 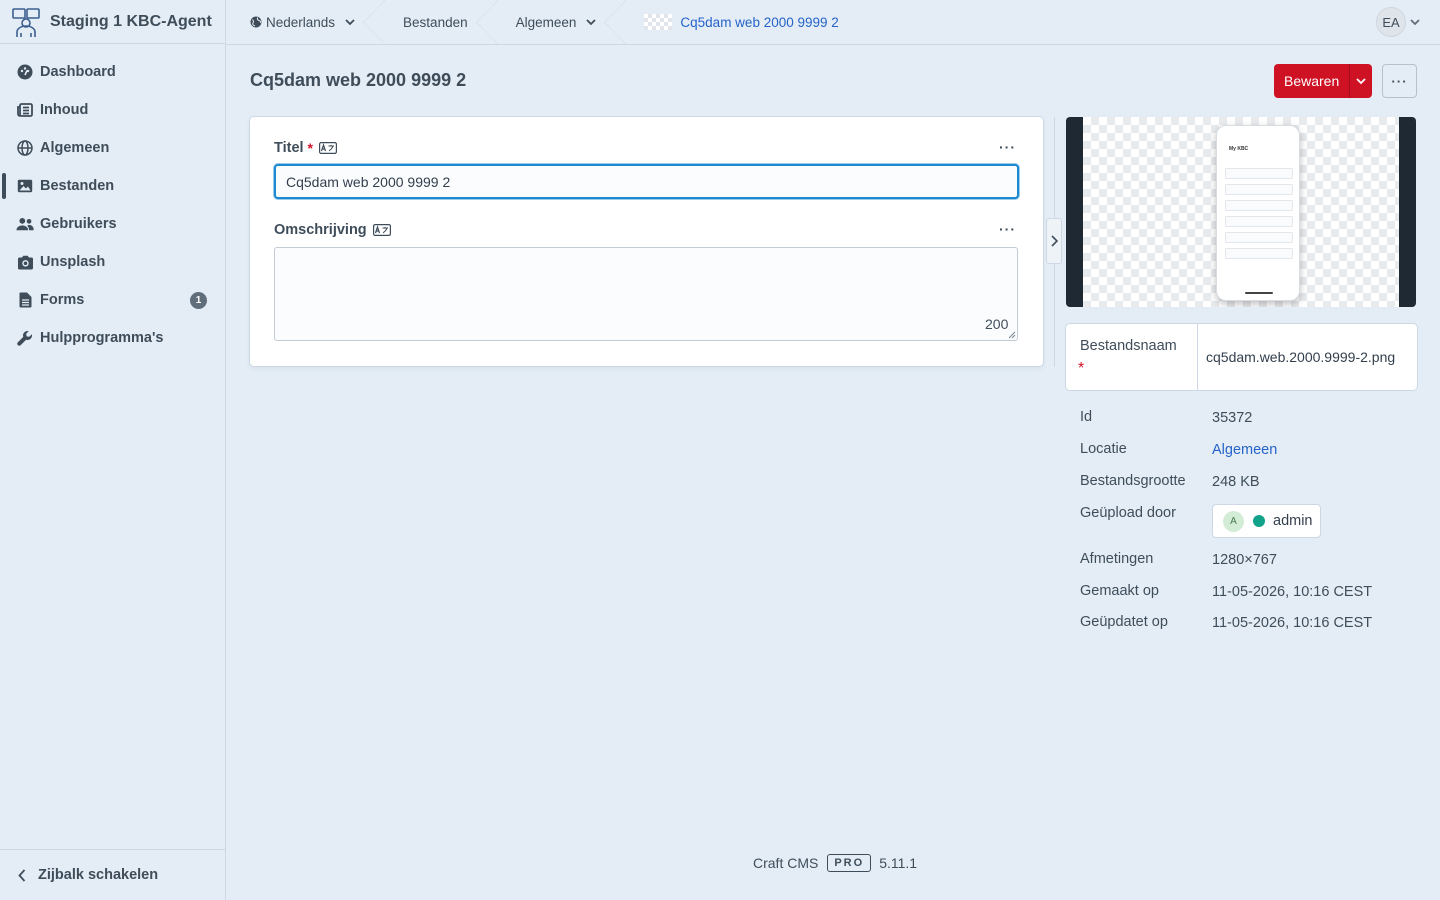 I want to click on site-name: Staging 1 KBC-Agent, so click(x=131, y=22).